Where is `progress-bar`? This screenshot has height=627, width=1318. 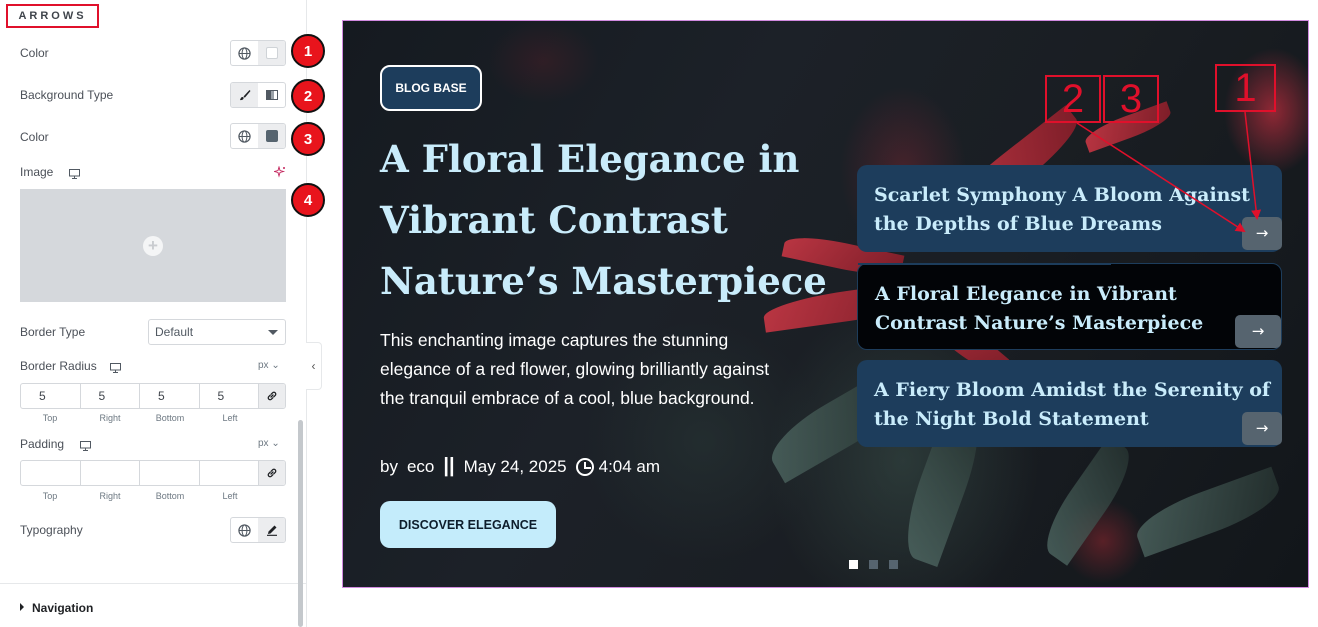 progress-bar is located at coordinates (984, 264).